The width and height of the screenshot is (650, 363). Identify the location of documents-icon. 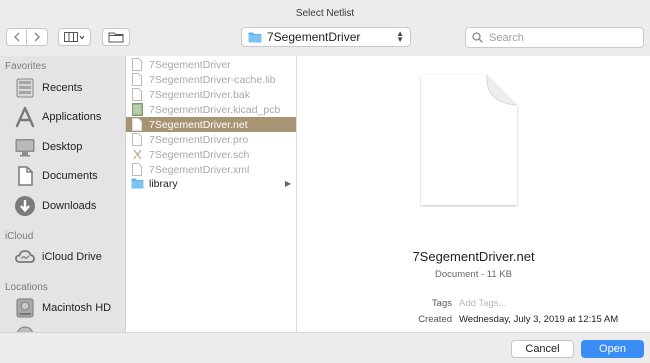
(24, 176).